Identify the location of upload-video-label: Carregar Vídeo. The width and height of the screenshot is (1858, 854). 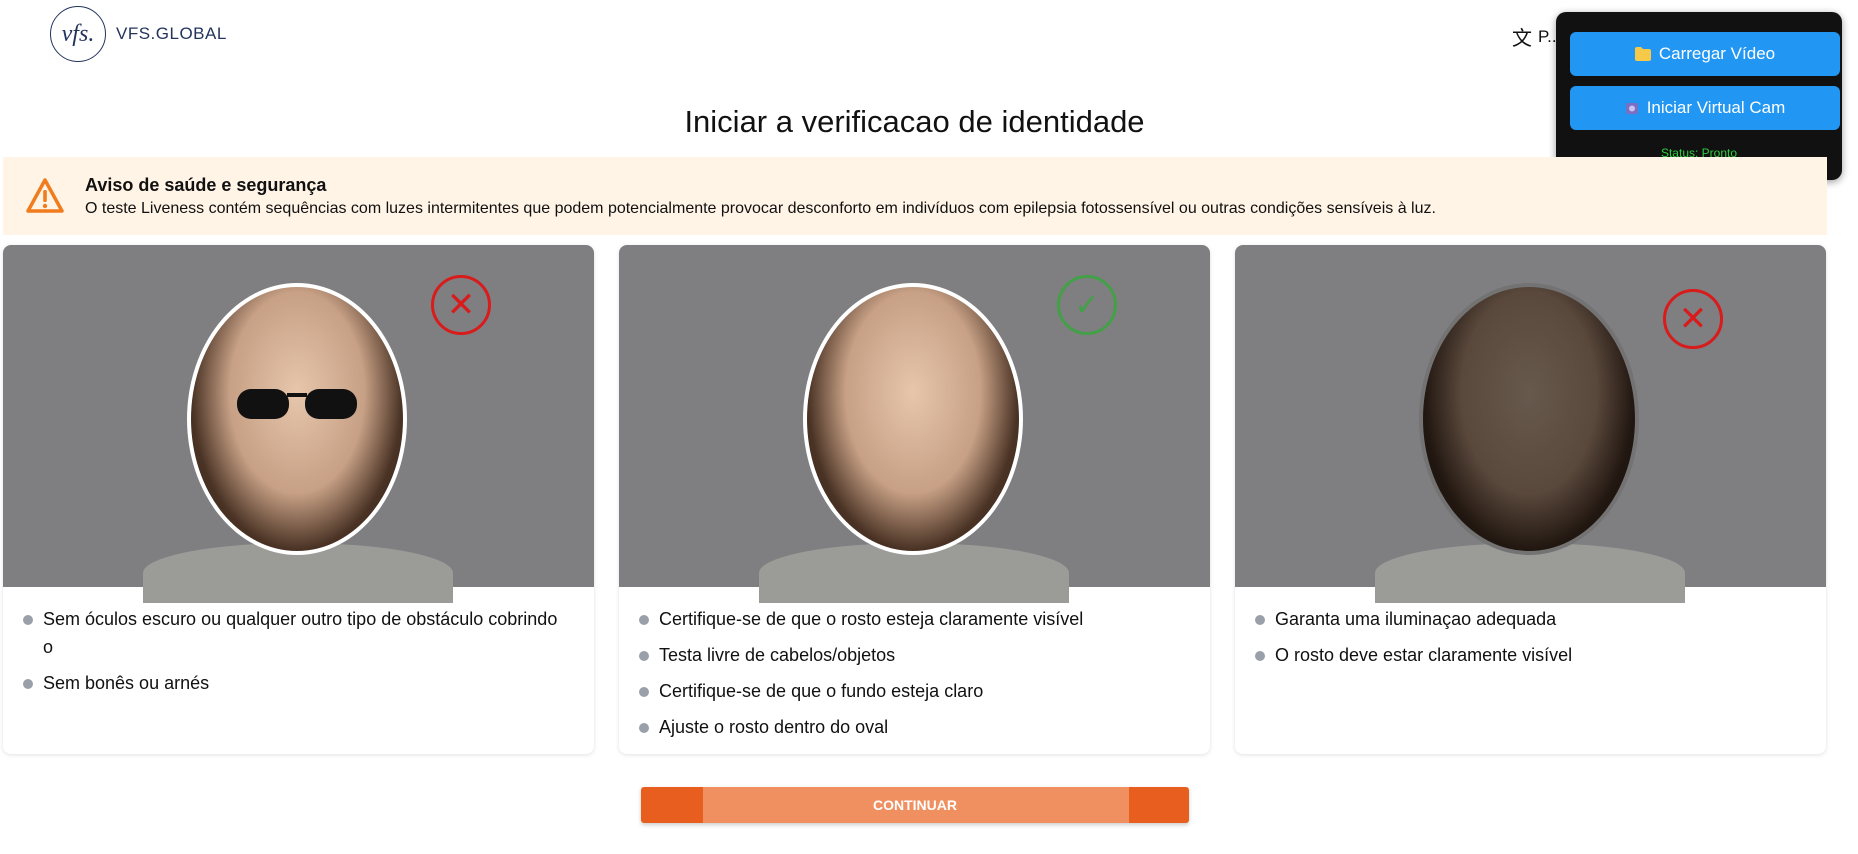
(1717, 53).